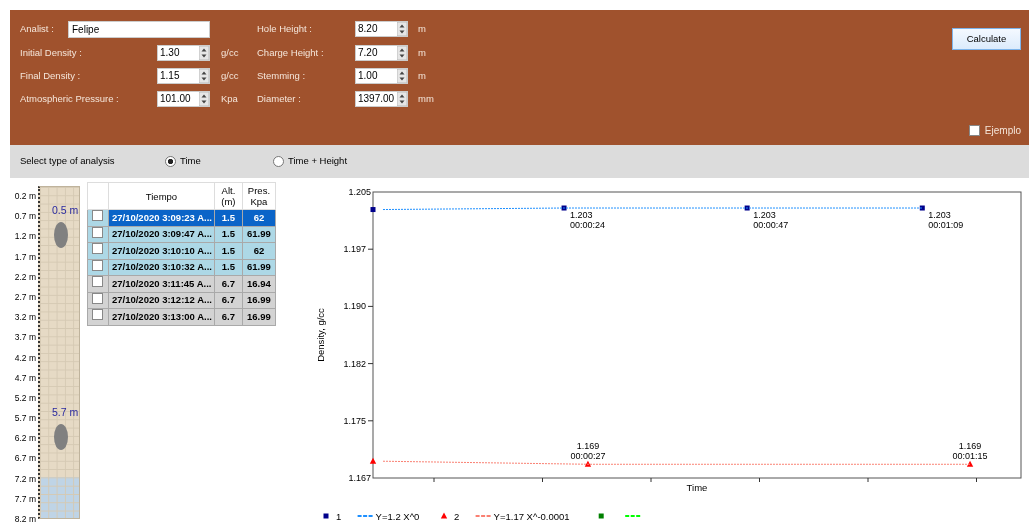 Image resolution: width=1029 pixels, height=532 pixels. Describe the element at coordinates (426, 99) in the screenshot. I see `unit-label: mm` at that location.